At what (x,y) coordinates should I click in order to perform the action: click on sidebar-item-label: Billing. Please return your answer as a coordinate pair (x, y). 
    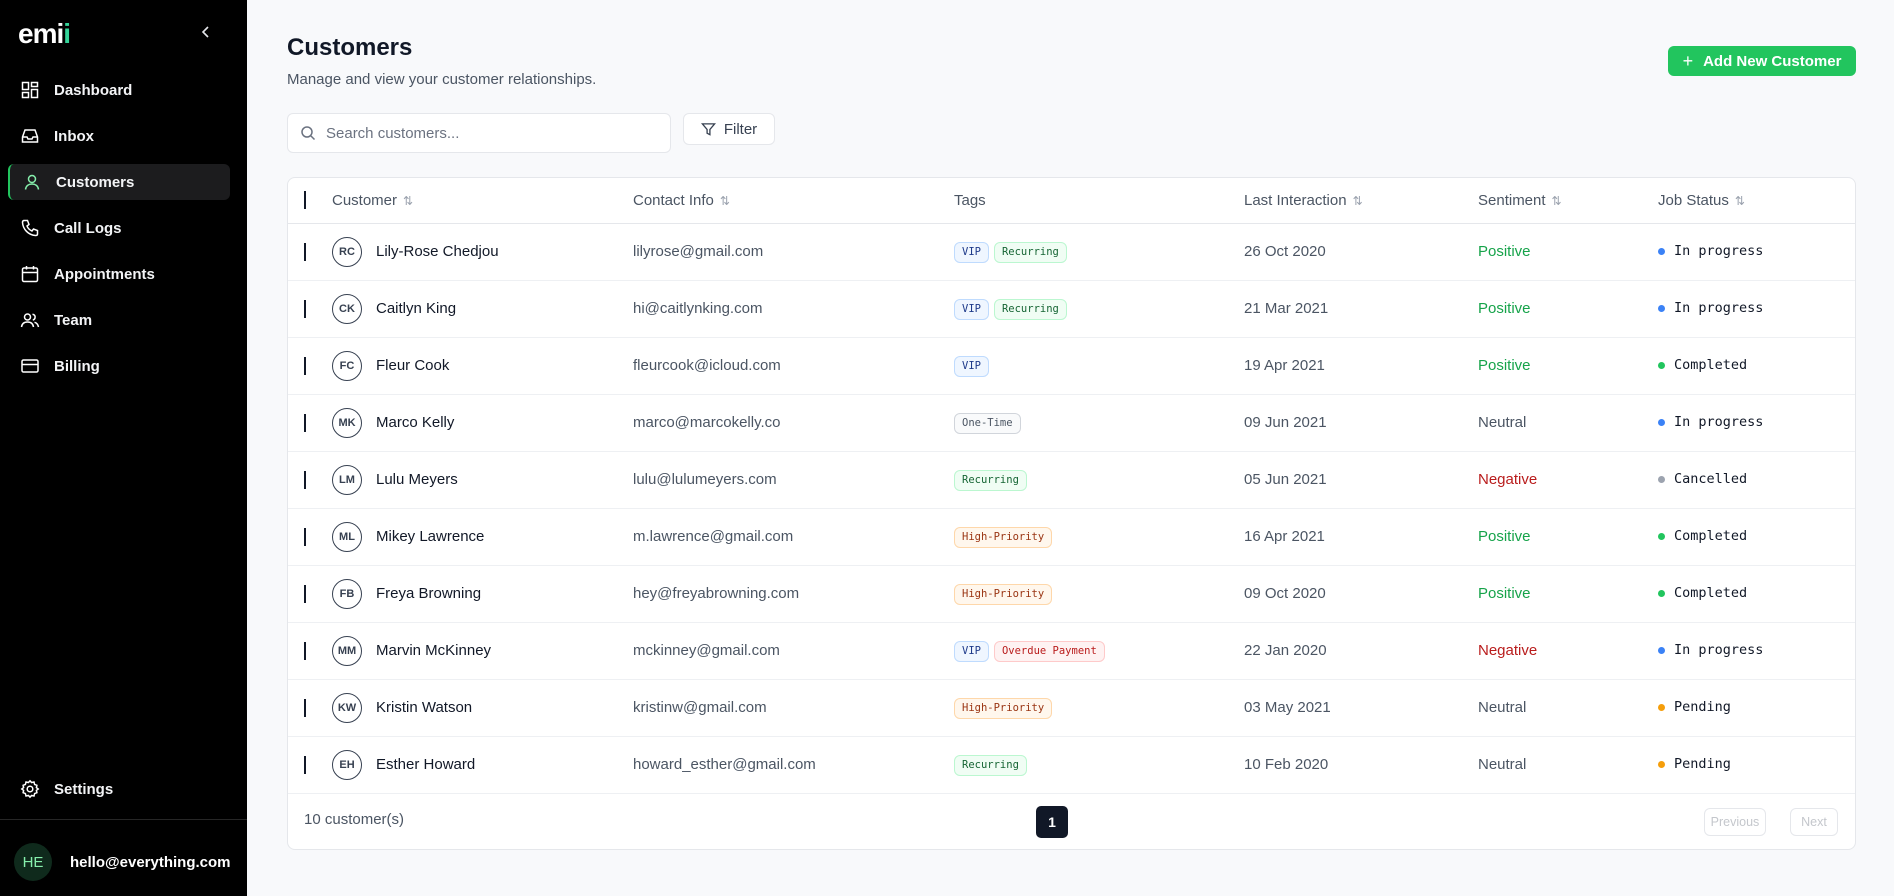
    Looking at the image, I should click on (77, 366).